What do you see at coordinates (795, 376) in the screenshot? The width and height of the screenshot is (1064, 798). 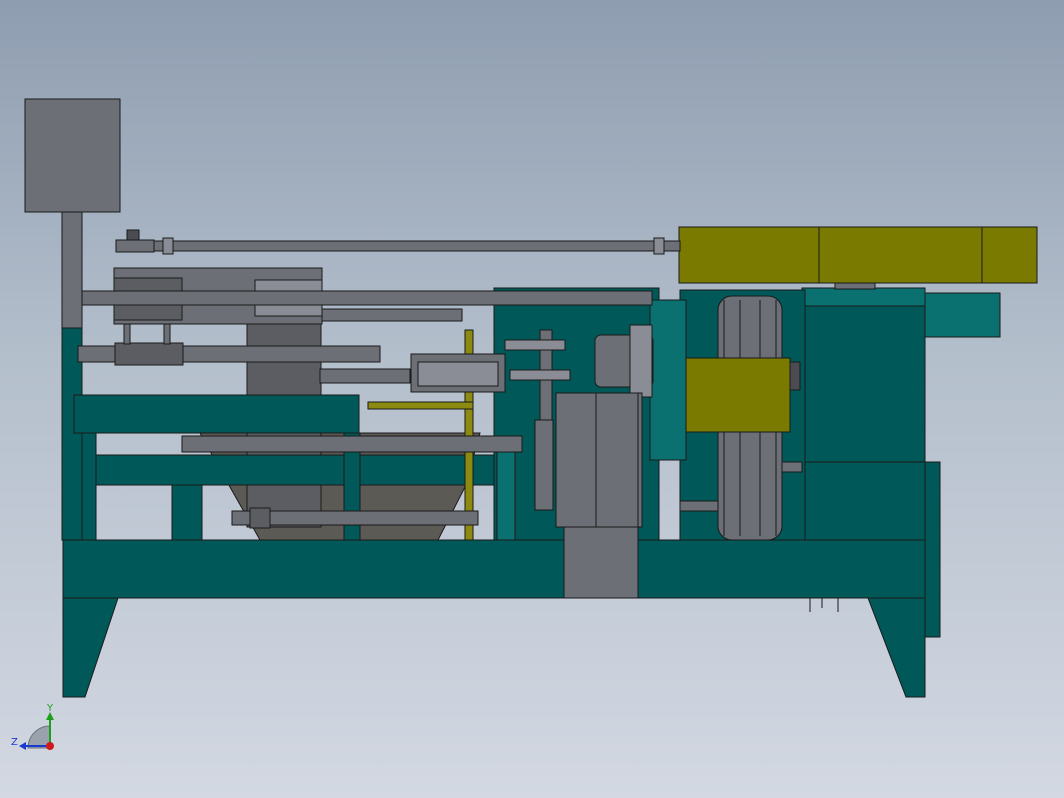 I see `gear-box-cap` at bounding box center [795, 376].